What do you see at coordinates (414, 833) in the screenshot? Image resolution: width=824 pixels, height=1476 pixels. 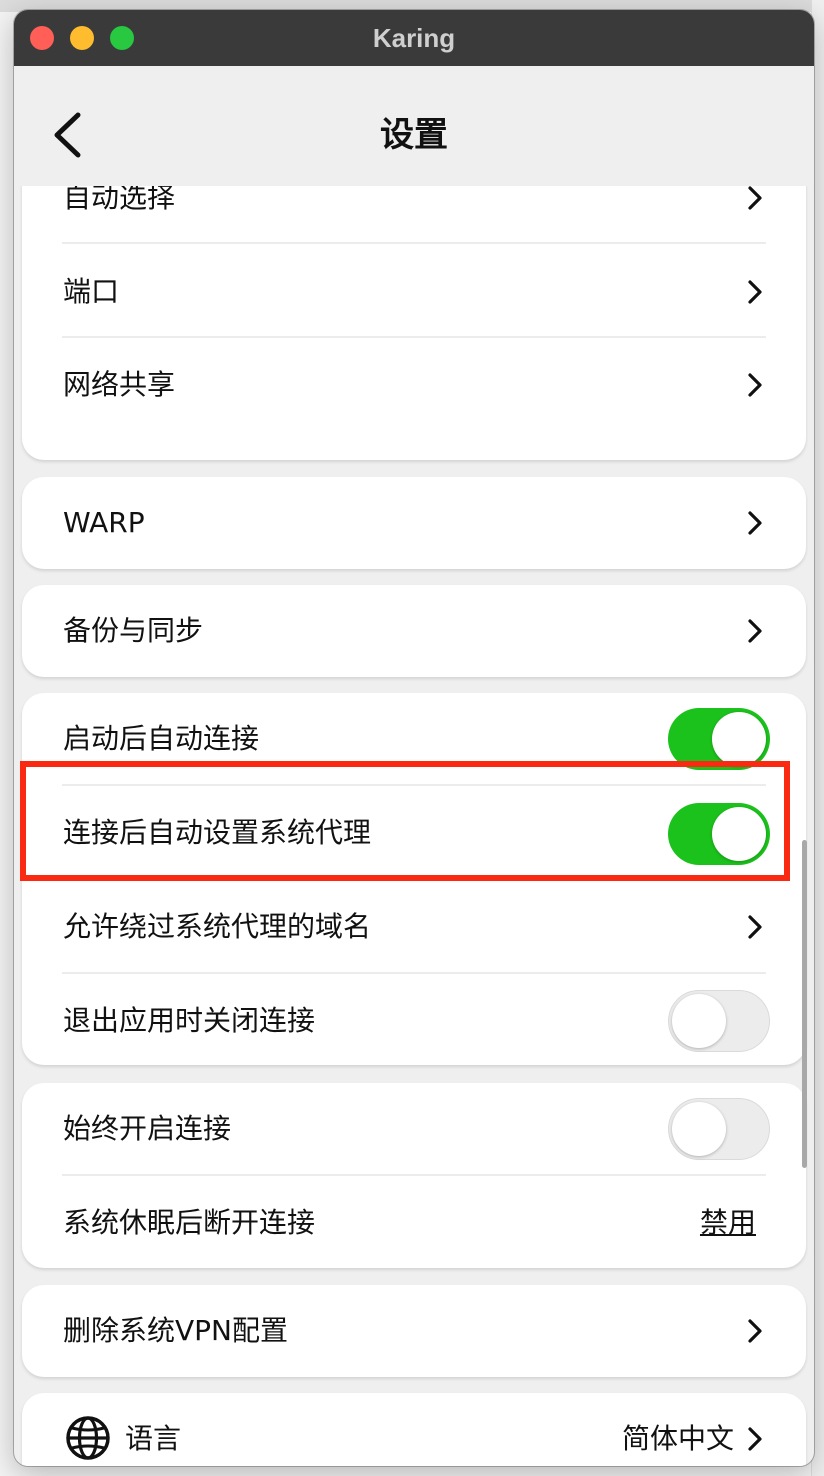 I see `auto-system-proxy-row: 连接后自动设置系统代理` at bounding box center [414, 833].